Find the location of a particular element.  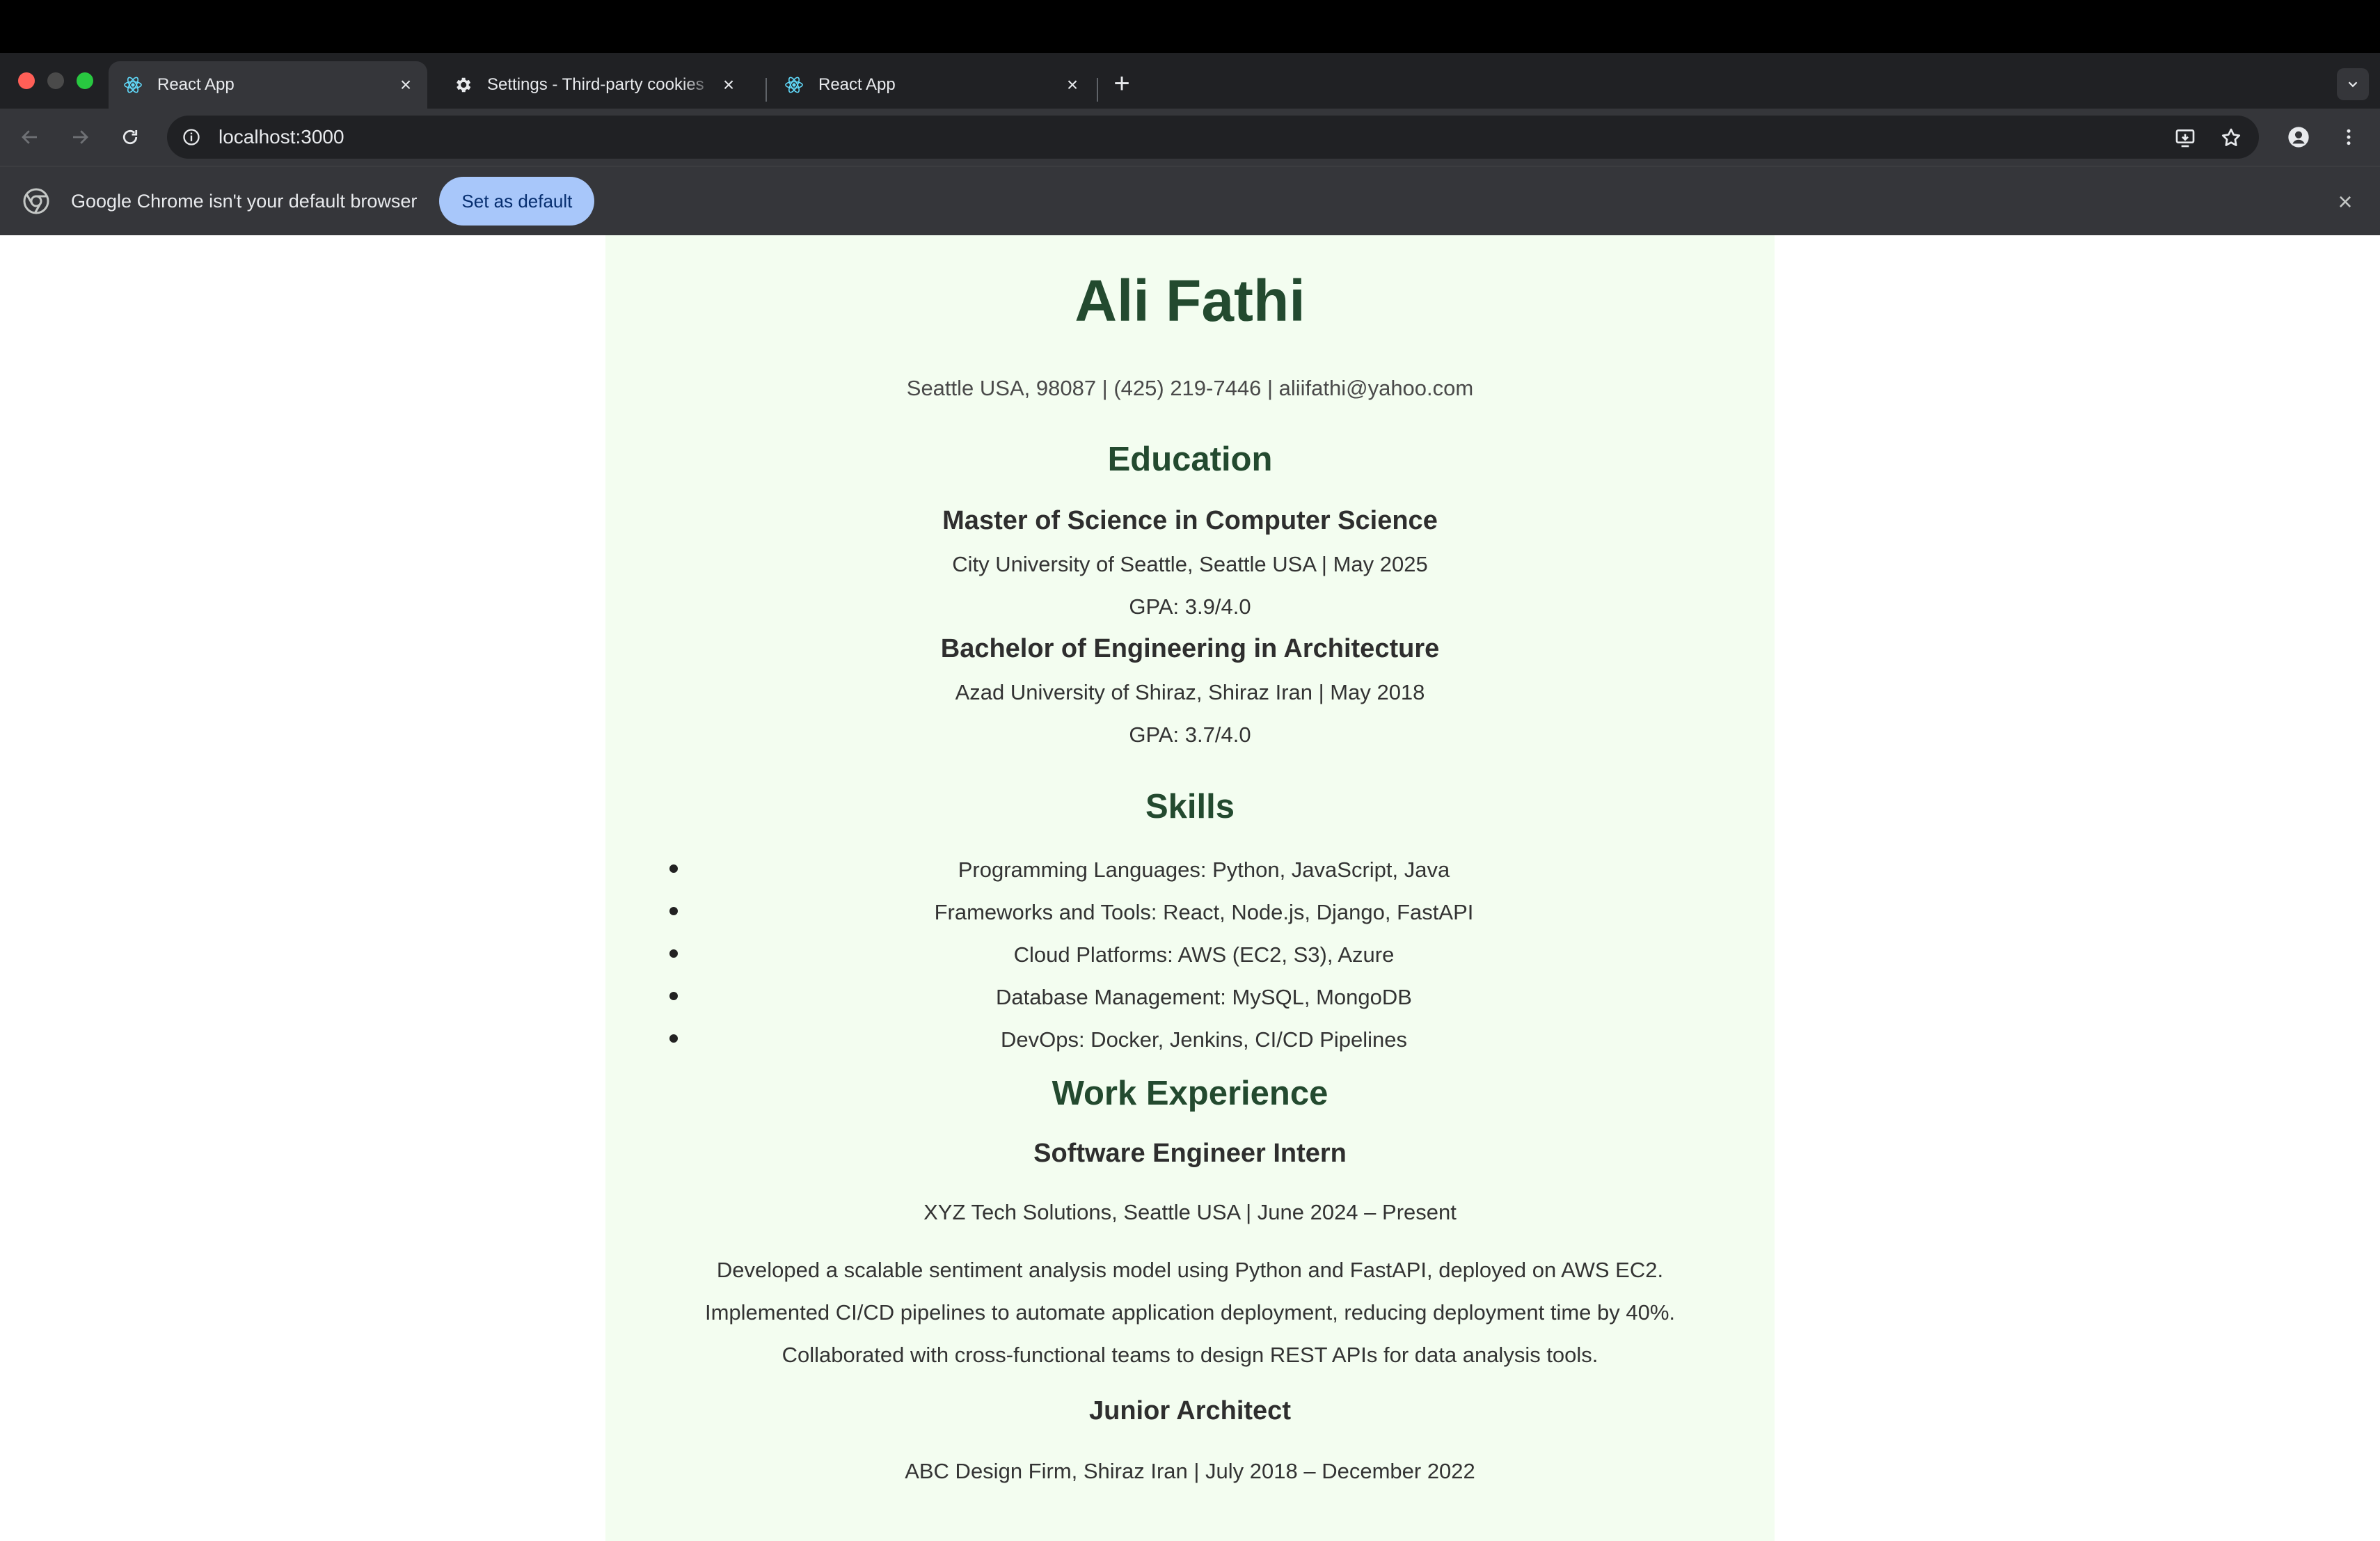

close-infobar-icon: × is located at coordinates (2345, 202).